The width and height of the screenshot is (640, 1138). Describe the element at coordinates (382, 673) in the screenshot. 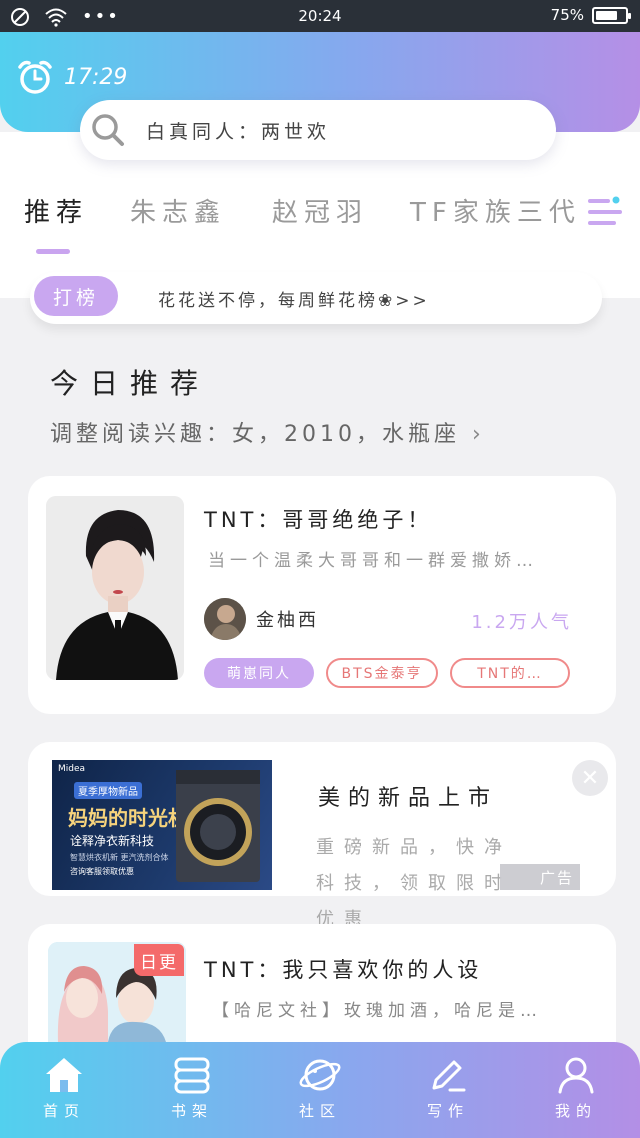

I see `tag-chip: BTS金泰亨` at that location.